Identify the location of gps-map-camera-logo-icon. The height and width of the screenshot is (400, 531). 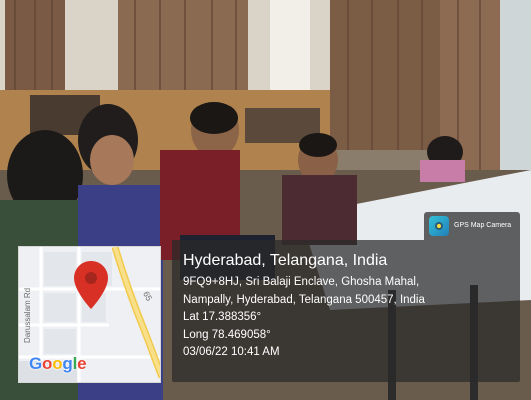
(439, 226).